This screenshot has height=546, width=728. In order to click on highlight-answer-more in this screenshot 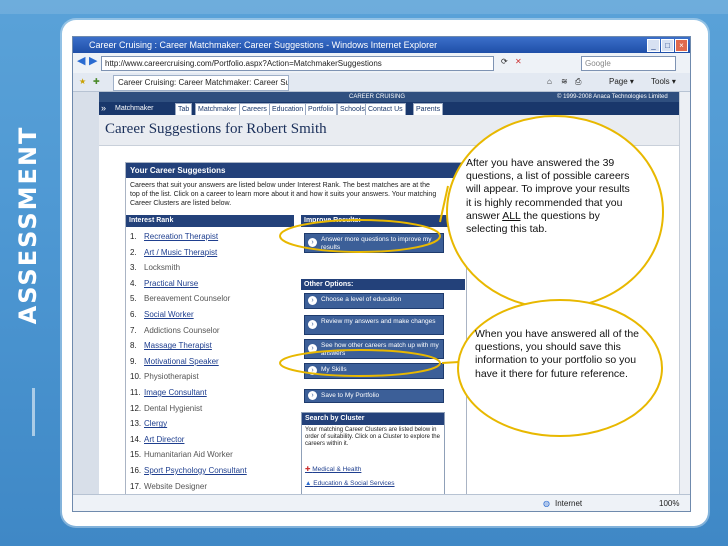, I will do `click(360, 236)`.